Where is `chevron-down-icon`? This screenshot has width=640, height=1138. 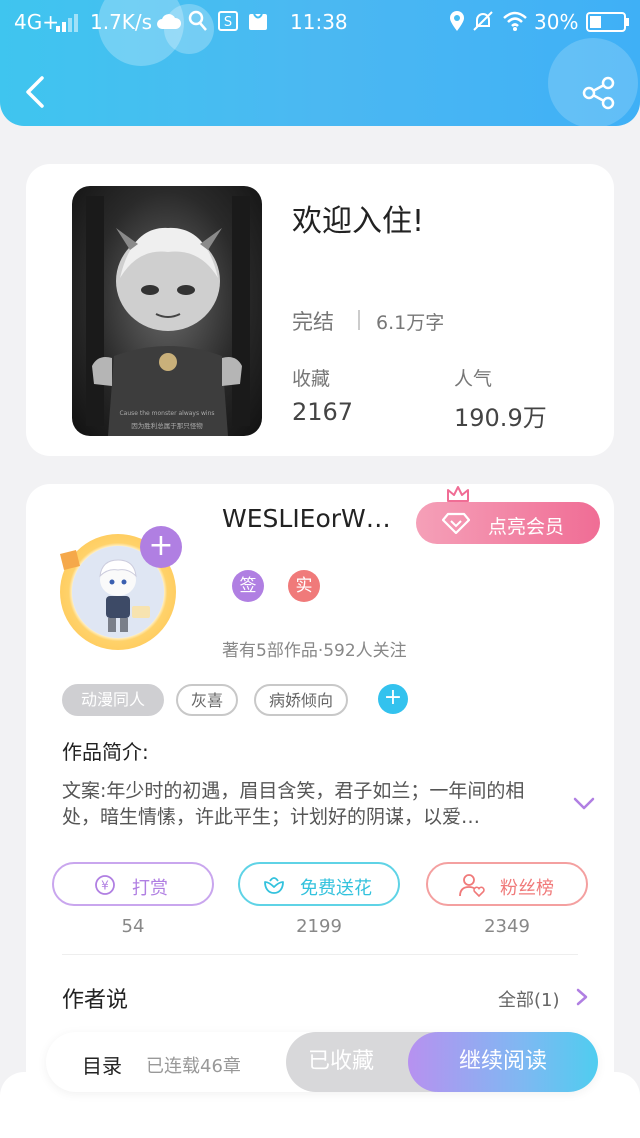 chevron-down-icon is located at coordinates (584, 803).